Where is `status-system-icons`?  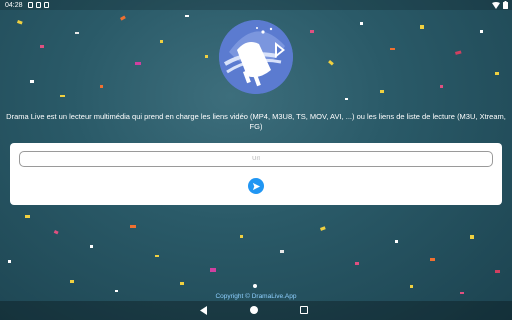 status-system-icons is located at coordinates (500, 5).